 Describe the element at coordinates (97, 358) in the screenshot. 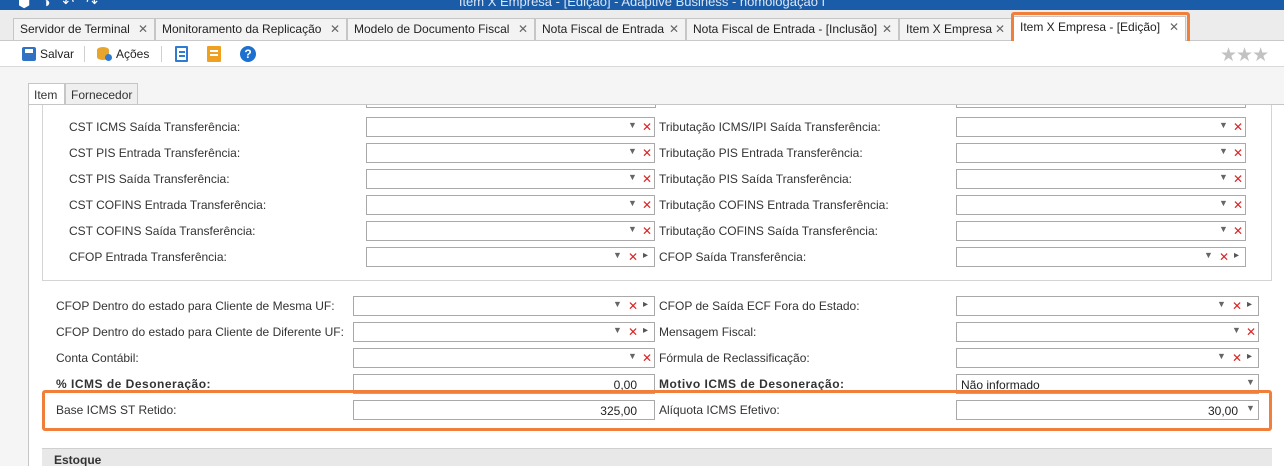

I see `conta-contabil-label: Conta Contábil:` at that location.